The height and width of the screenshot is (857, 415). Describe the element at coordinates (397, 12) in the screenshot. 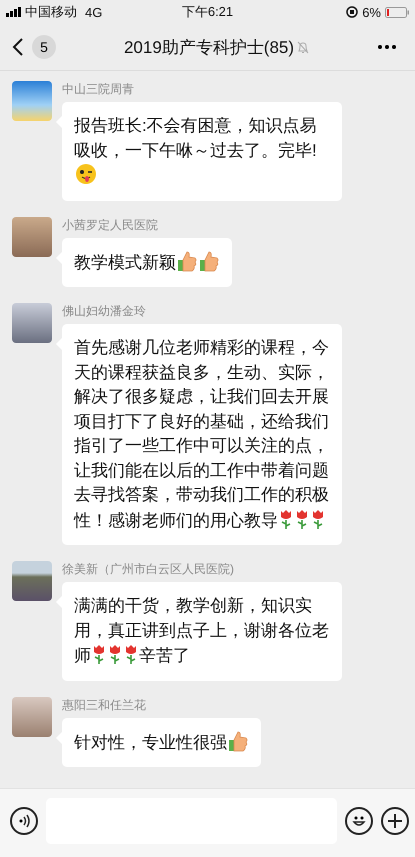

I see `battery-icon` at that location.